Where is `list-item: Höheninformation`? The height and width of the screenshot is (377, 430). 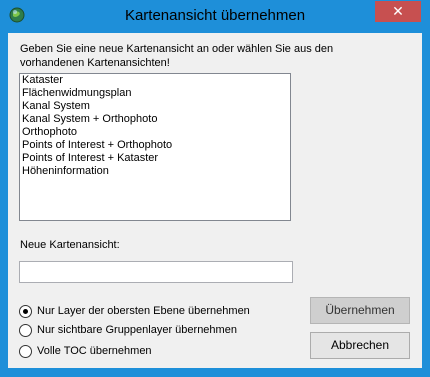 list-item: Höheninformation is located at coordinates (155, 171).